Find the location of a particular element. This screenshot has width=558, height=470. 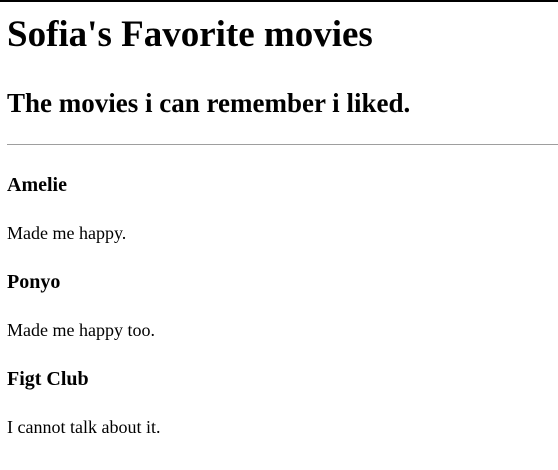

movie-description-fight-club: I cannot talk about it. is located at coordinates (84, 427).